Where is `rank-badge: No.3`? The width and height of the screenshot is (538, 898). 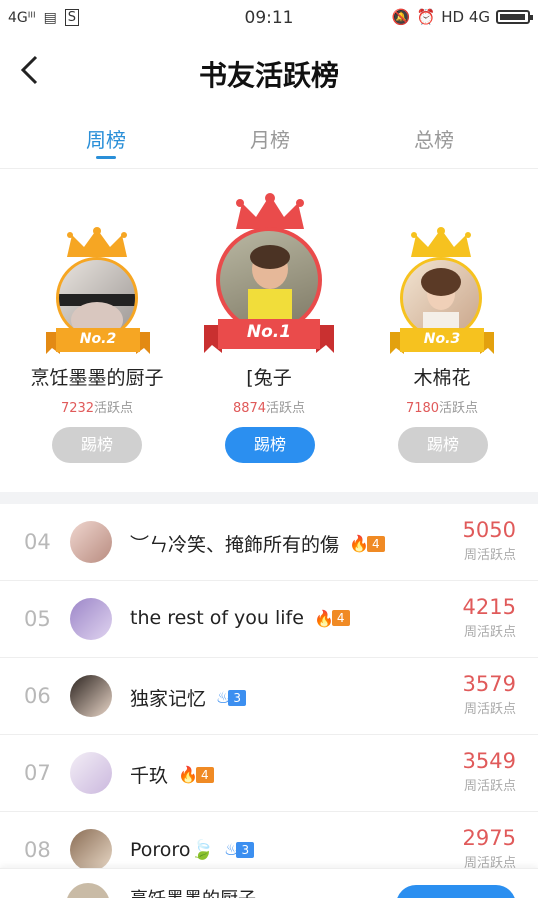
rank-badge: No.3 is located at coordinates (442, 339).